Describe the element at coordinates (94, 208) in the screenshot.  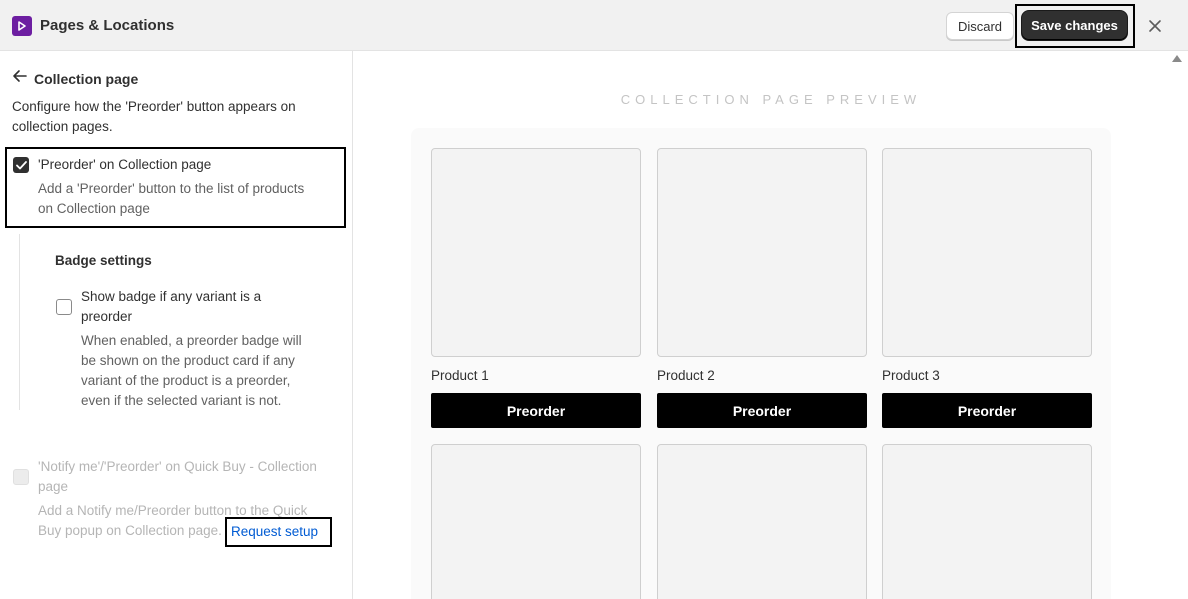
I see `preorder-collection-help-2: on Collection page` at that location.